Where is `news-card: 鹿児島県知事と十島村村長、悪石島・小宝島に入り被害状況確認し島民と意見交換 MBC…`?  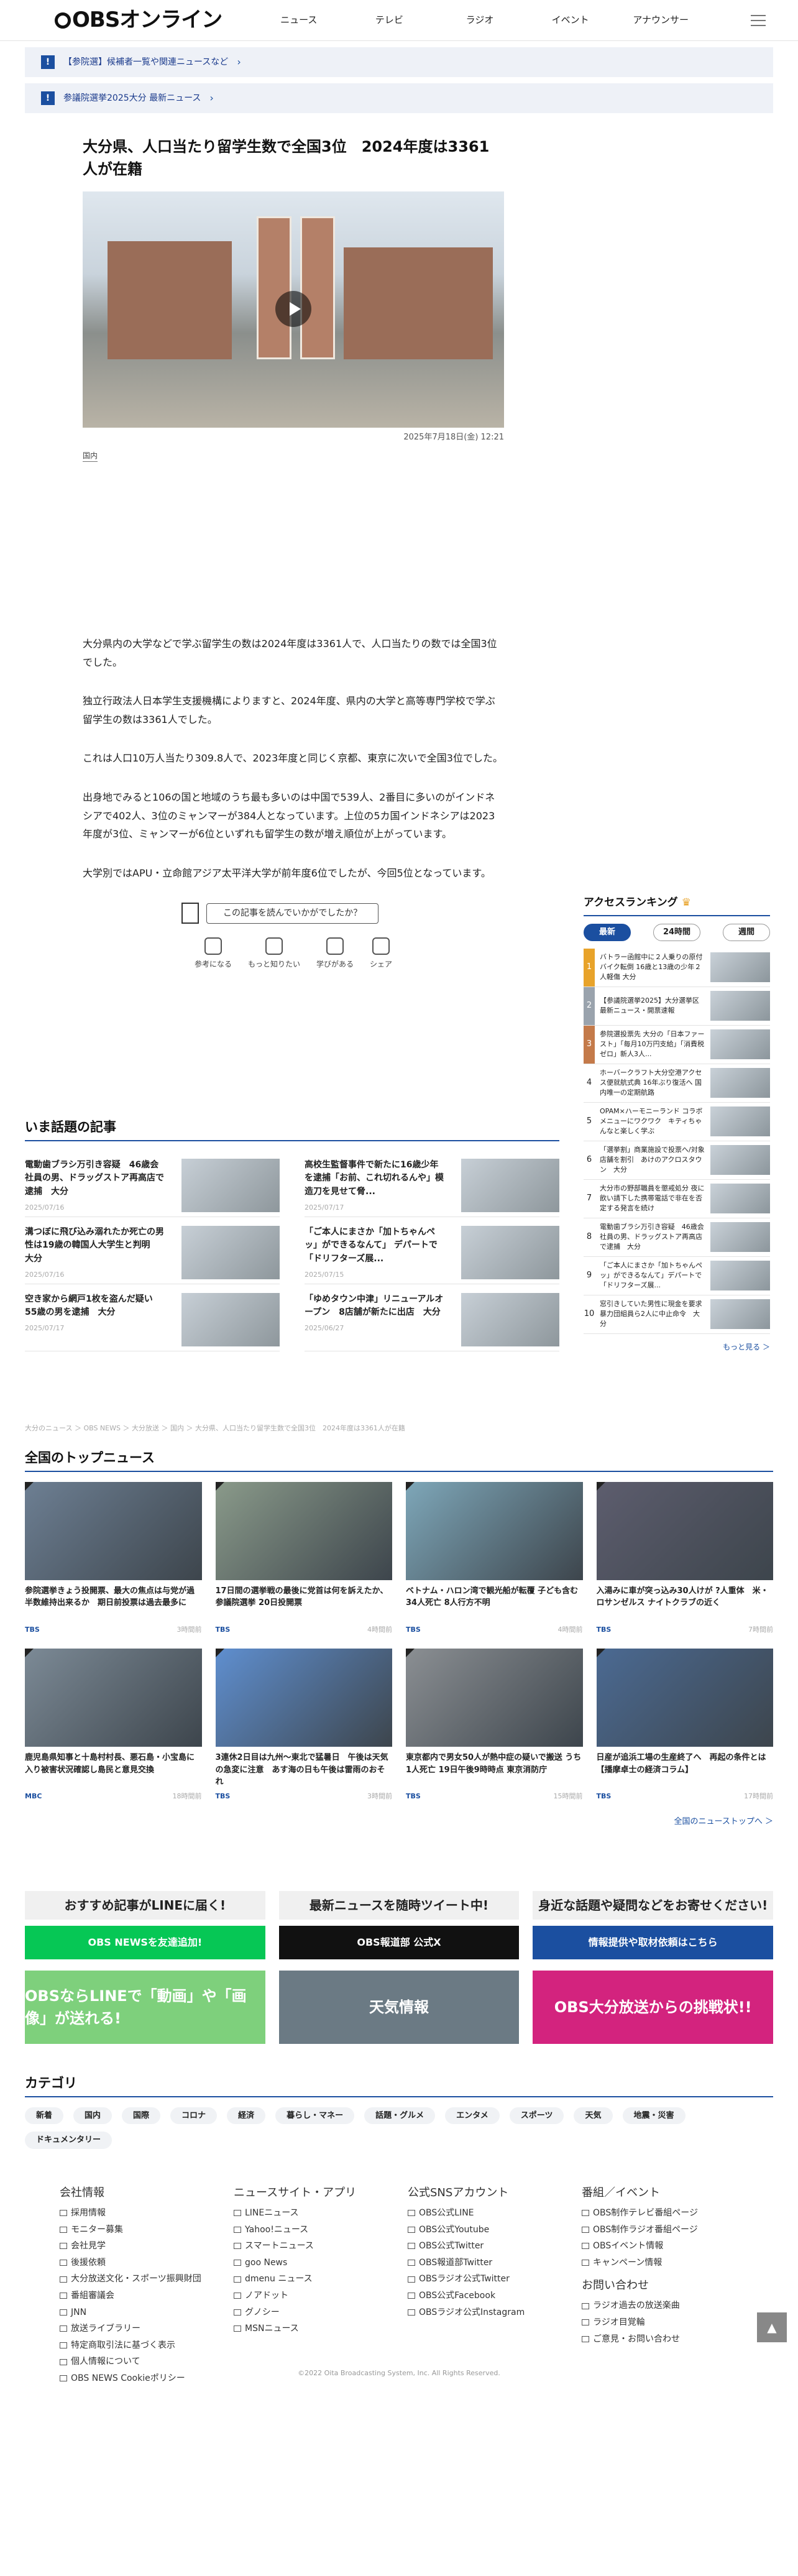 news-card: 鹿児島県知事と十島村村長、悪石島・小宝島に入り被害状況確認し島民と意見交換 MBC… is located at coordinates (114, 1725).